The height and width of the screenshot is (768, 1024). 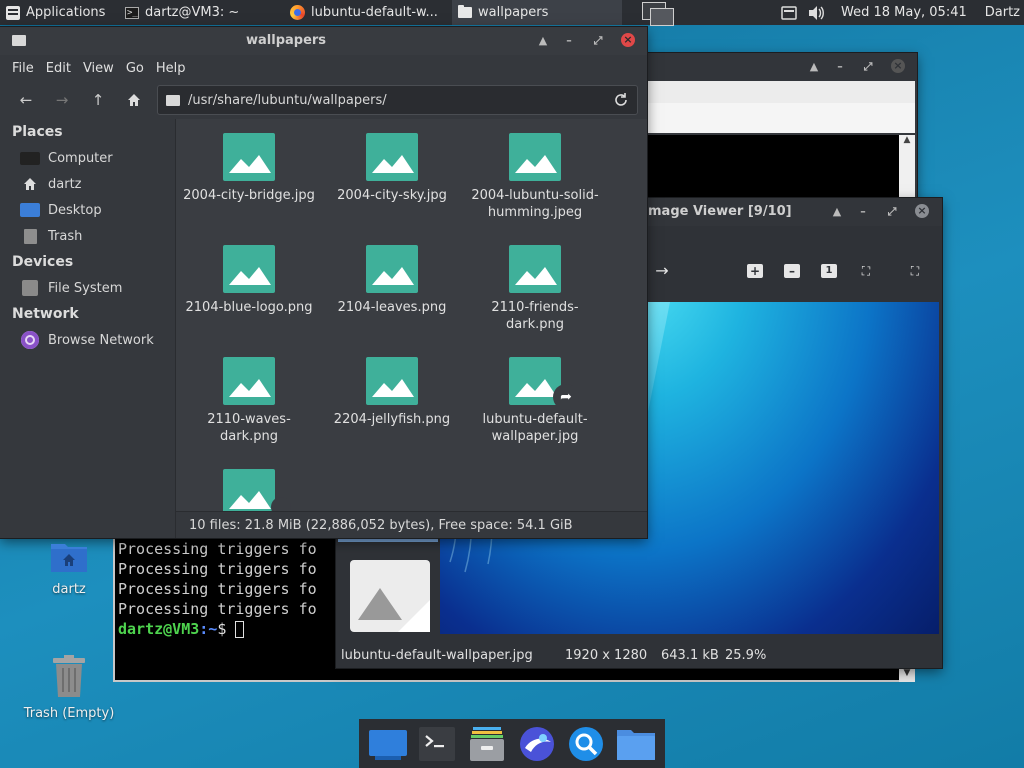 I want to click on image-size: 643.1 kB, so click(x=690, y=655).